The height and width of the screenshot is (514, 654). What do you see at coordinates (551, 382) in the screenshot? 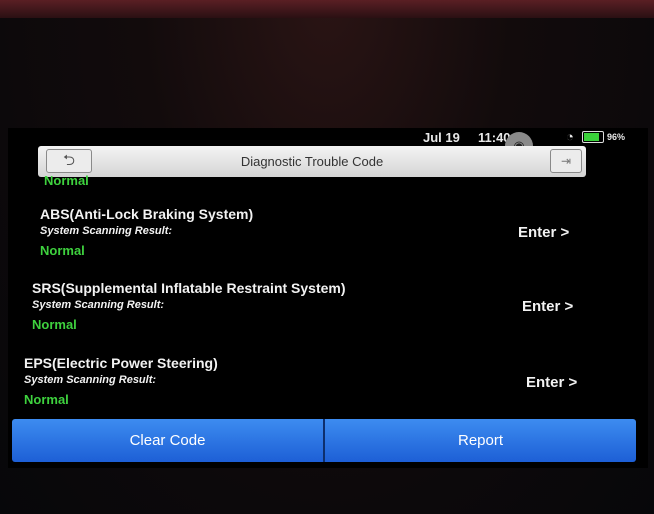
I see `enter-button-eps: Enter >` at bounding box center [551, 382].